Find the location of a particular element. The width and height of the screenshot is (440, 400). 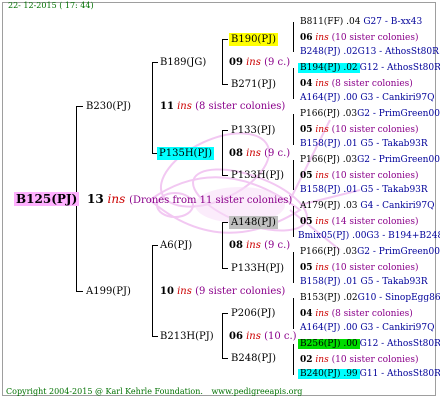

g4-ins-5: 05 ins (10 sister colonies) is located at coordinates (359, 268).